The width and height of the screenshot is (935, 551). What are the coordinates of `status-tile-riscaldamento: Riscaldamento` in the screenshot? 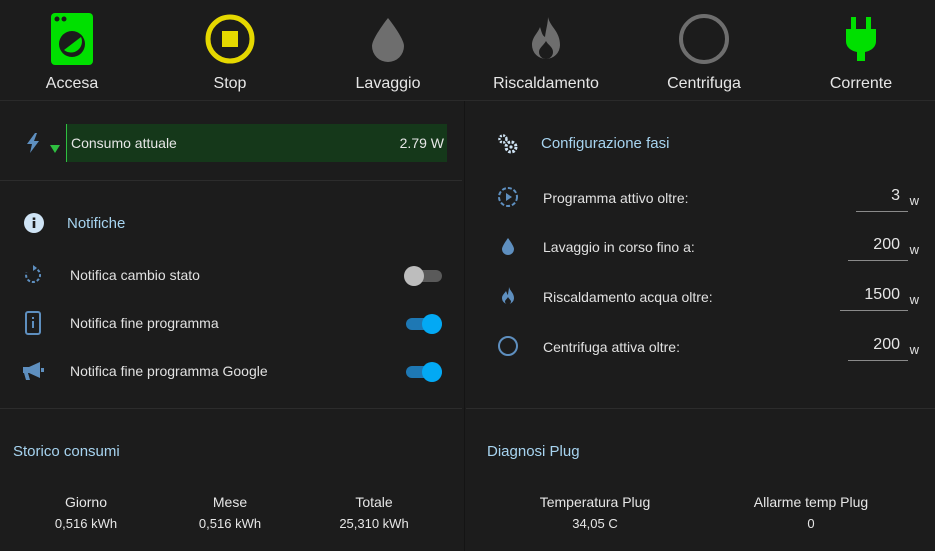 It's located at (546, 50).